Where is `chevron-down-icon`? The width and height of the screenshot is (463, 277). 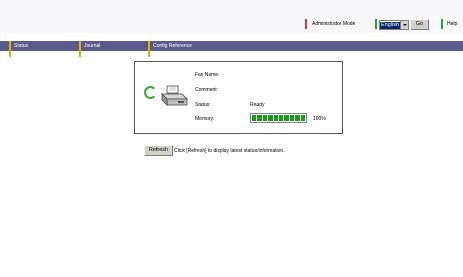
chevron-down-icon is located at coordinates (404, 25).